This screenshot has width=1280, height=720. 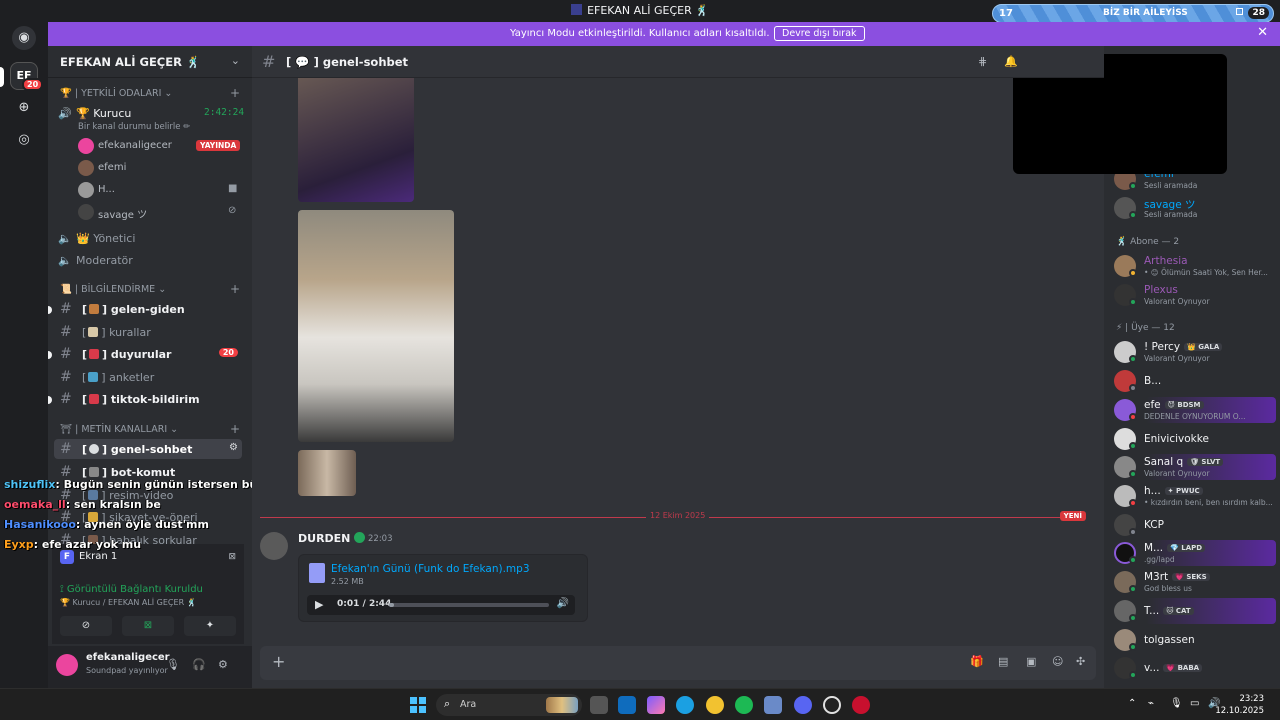 What do you see at coordinates (1262, 32) in the screenshot?
I see `close-icon: ✕` at bounding box center [1262, 32].